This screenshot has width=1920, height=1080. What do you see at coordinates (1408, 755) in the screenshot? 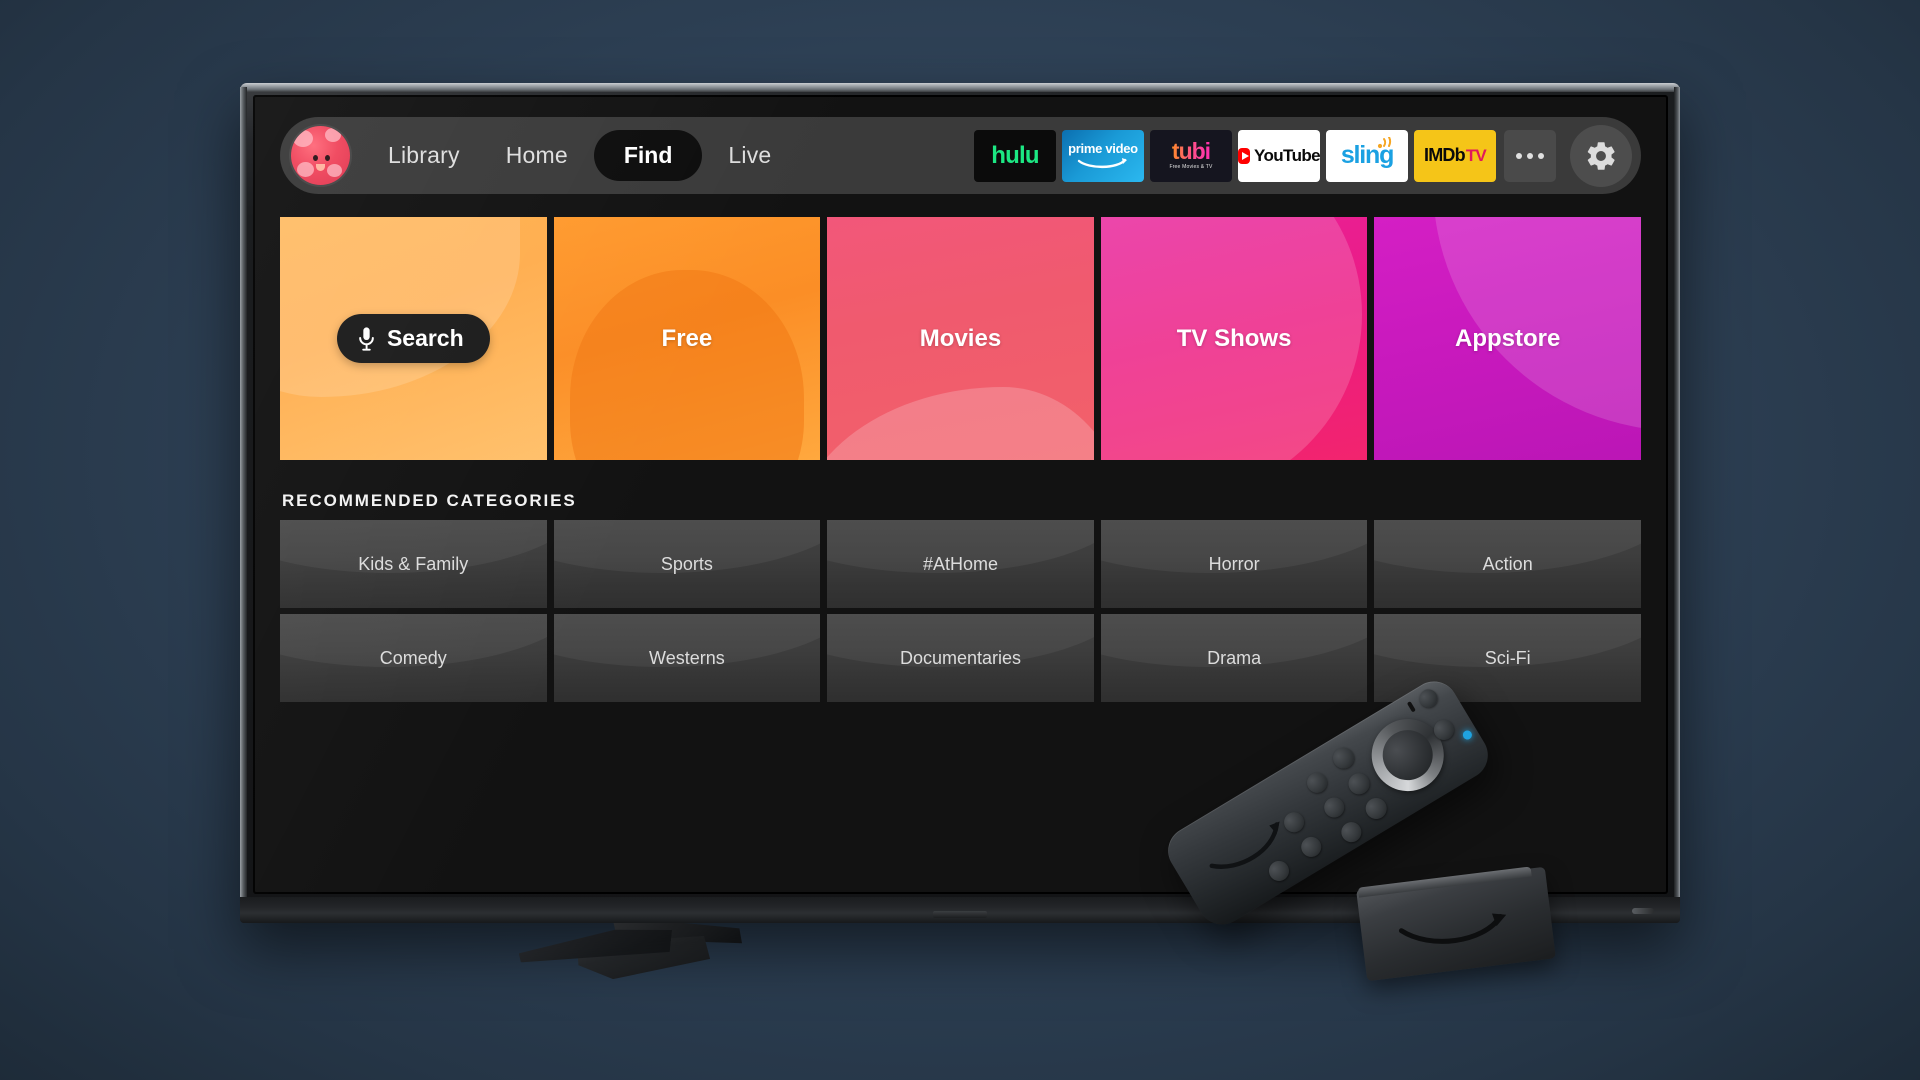
I see `remote-select-button` at bounding box center [1408, 755].